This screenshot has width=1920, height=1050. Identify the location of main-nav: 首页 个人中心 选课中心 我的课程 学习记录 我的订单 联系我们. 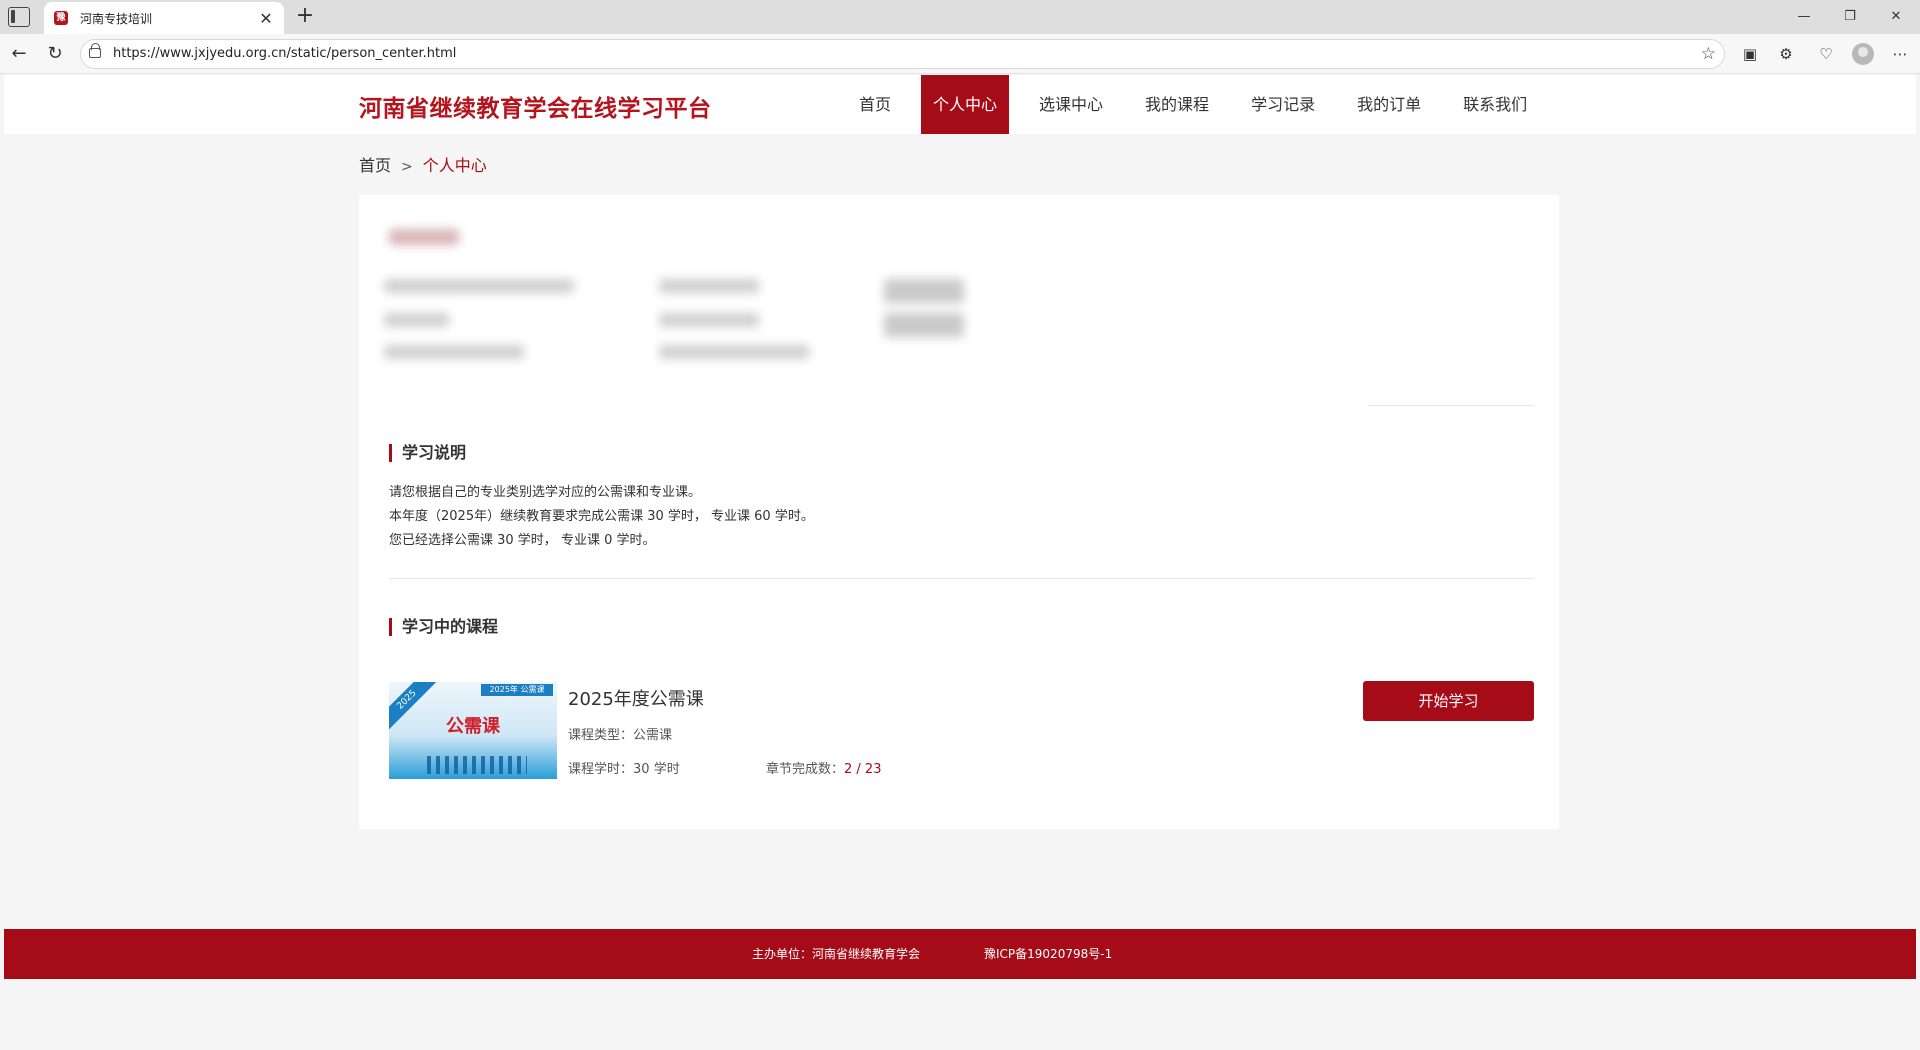
(1202, 104).